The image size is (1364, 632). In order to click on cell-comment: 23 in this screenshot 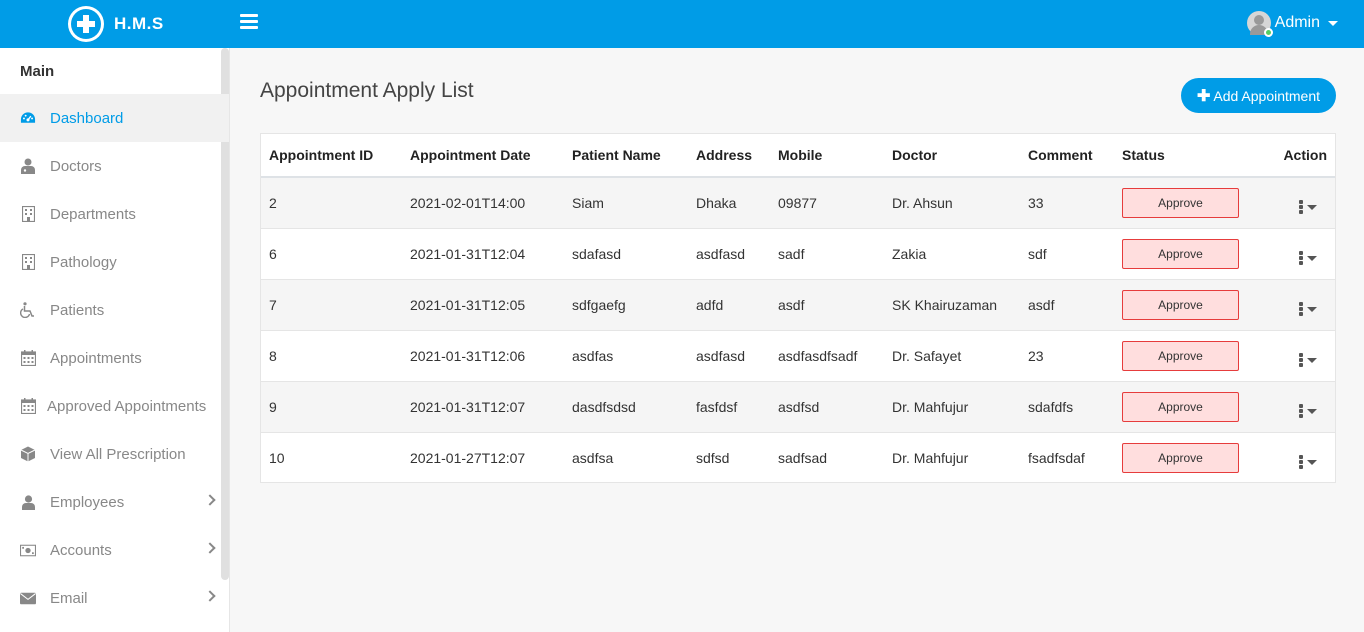, I will do `click(1036, 355)`.